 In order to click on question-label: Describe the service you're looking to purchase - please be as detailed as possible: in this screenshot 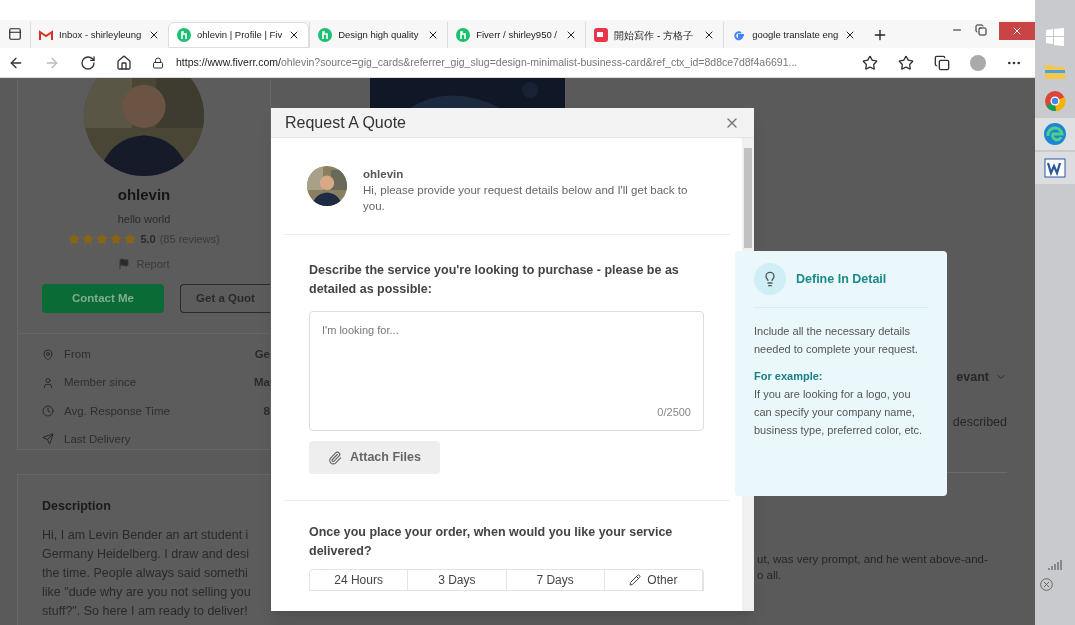, I will do `click(494, 280)`.